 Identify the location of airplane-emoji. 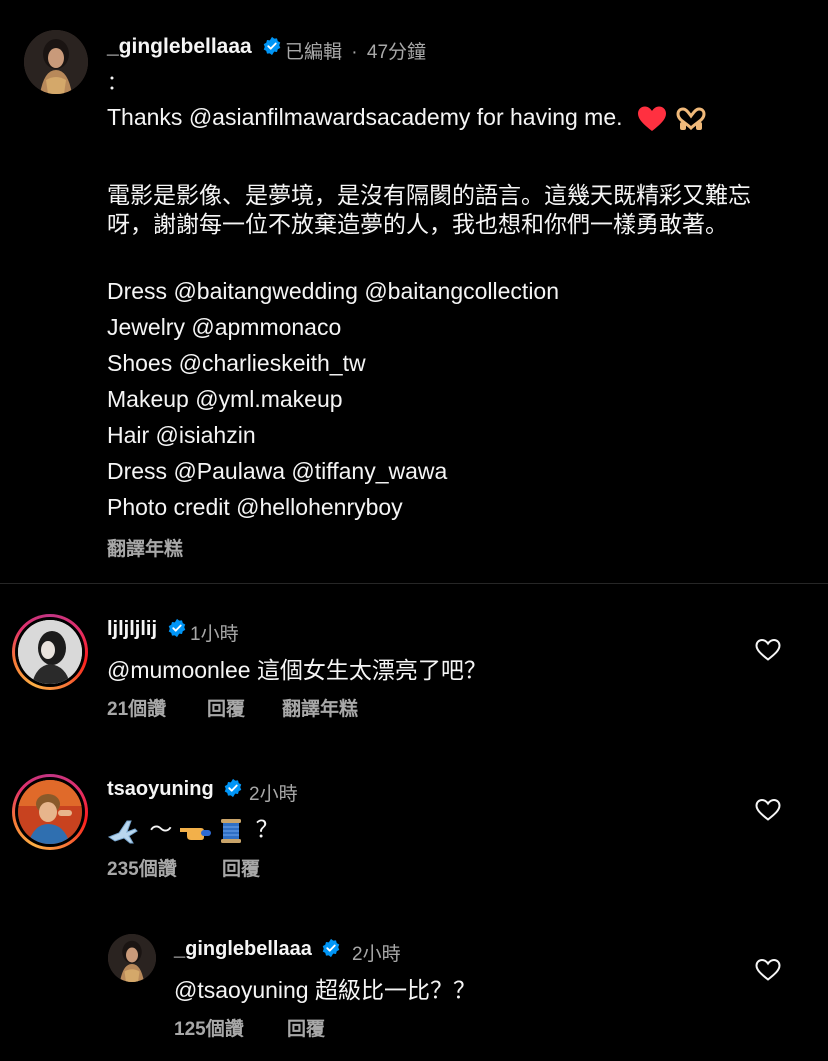
(122, 832).